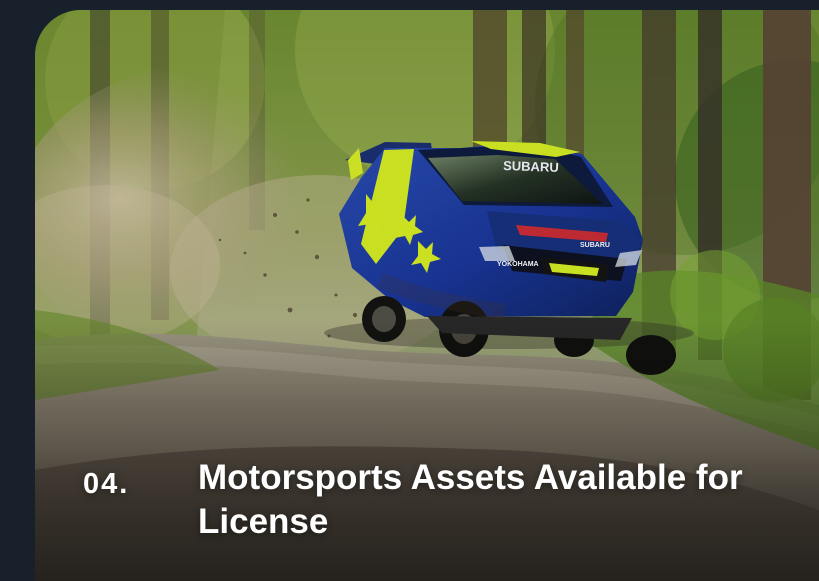 The image size is (819, 581). What do you see at coordinates (470, 499) in the screenshot?
I see `asset-title: Motorsports Assets Available for License` at bounding box center [470, 499].